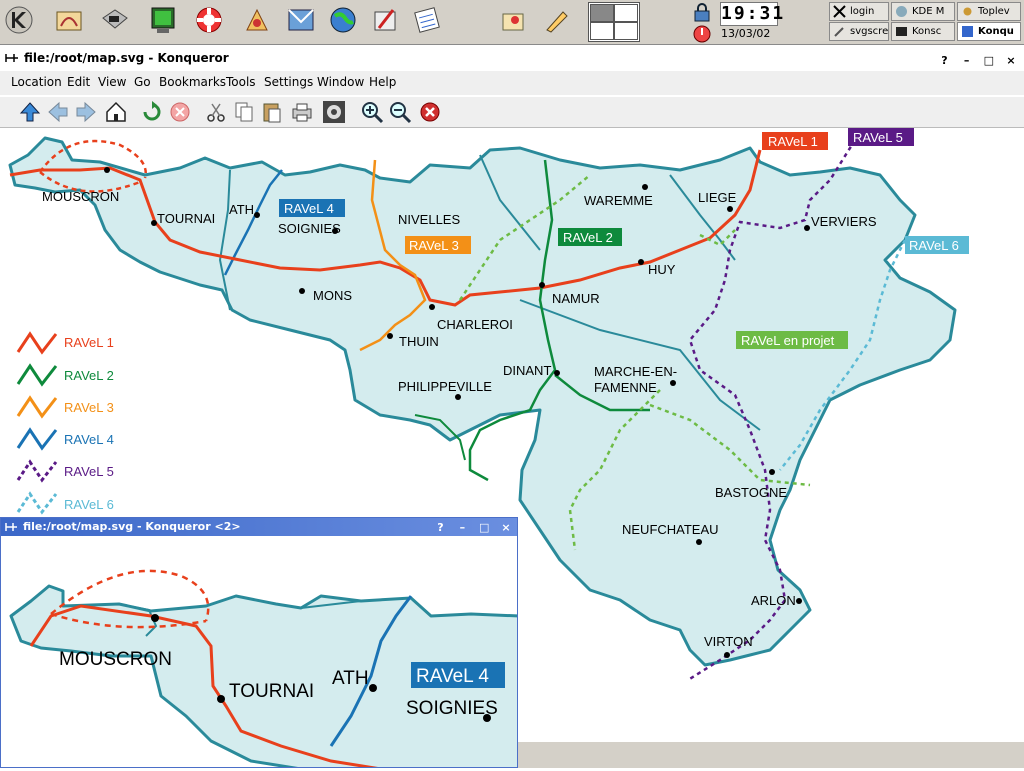 Image resolution: width=1024 pixels, height=771 pixels. What do you see at coordinates (400, 112) in the screenshot?
I see `zoom-out-icon` at bounding box center [400, 112].